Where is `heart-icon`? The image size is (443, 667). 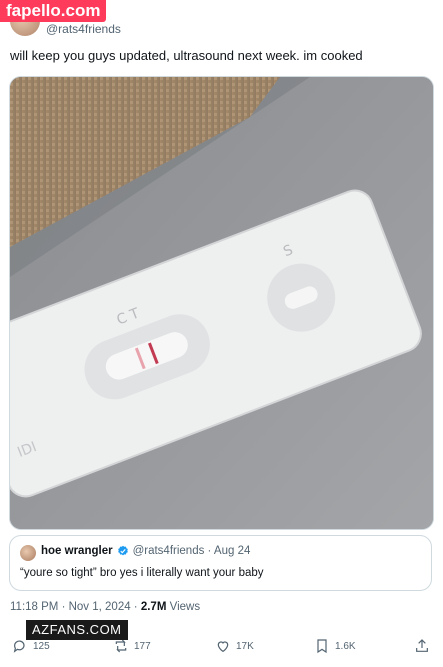
heart-icon is located at coordinates (223, 647).